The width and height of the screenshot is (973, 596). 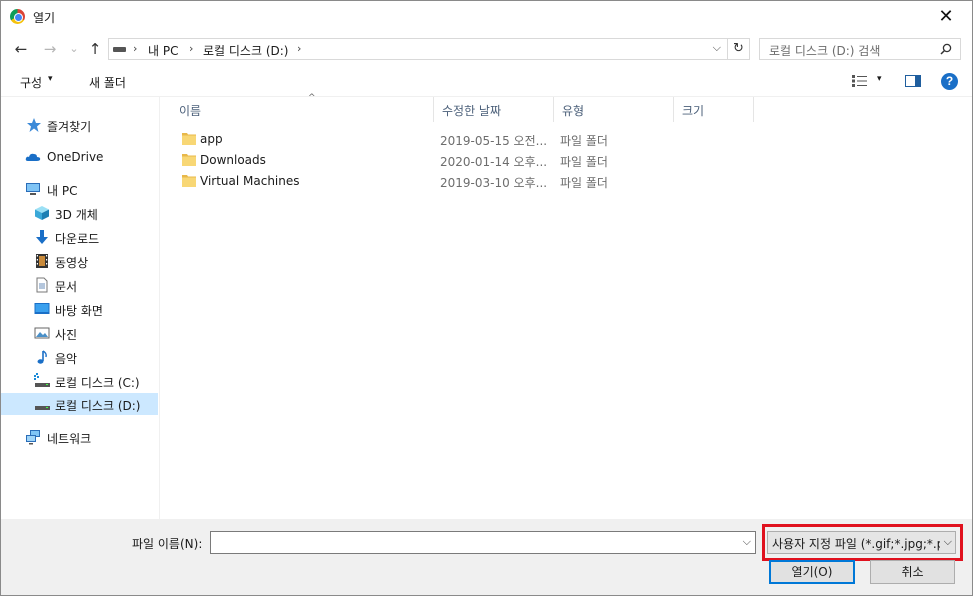 What do you see at coordinates (34, 125) in the screenshot?
I see `star-icon` at bounding box center [34, 125].